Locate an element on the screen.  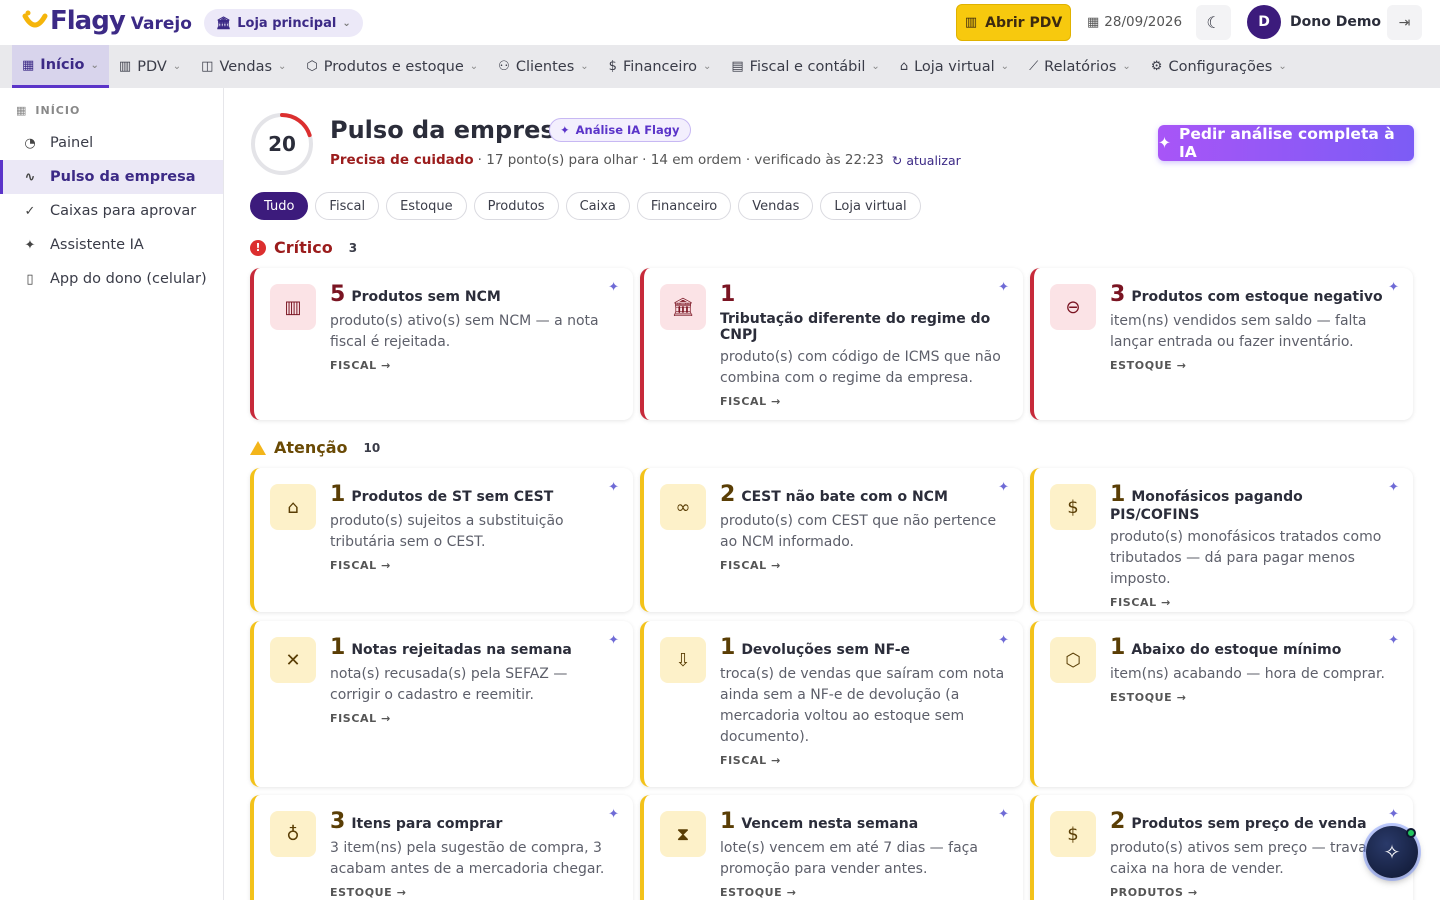
filter-chip-loja-virtual: Loja virtual is located at coordinates (870, 206).